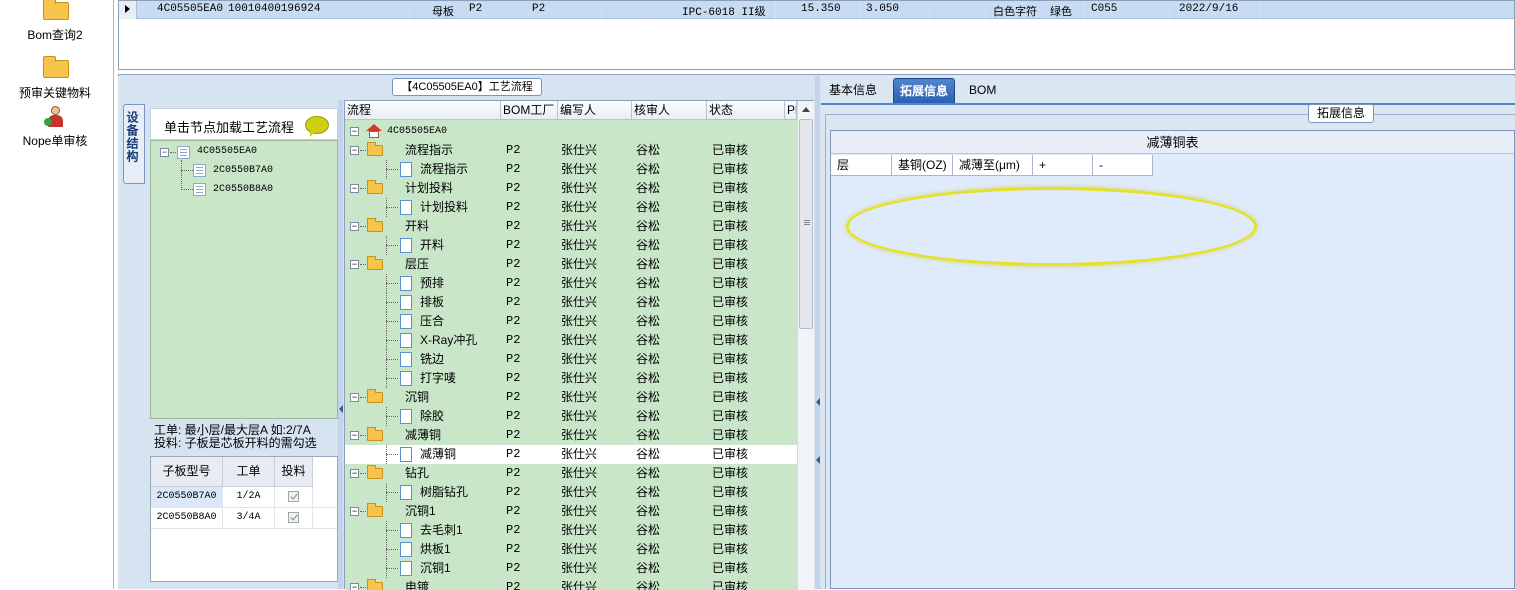 Image resolution: width=1515 pixels, height=590 pixels. What do you see at coordinates (571, 454) in the screenshot?
I see `table-row: 减薄铜 P2 张仕兴 谷松 已审核` at bounding box center [571, 454].